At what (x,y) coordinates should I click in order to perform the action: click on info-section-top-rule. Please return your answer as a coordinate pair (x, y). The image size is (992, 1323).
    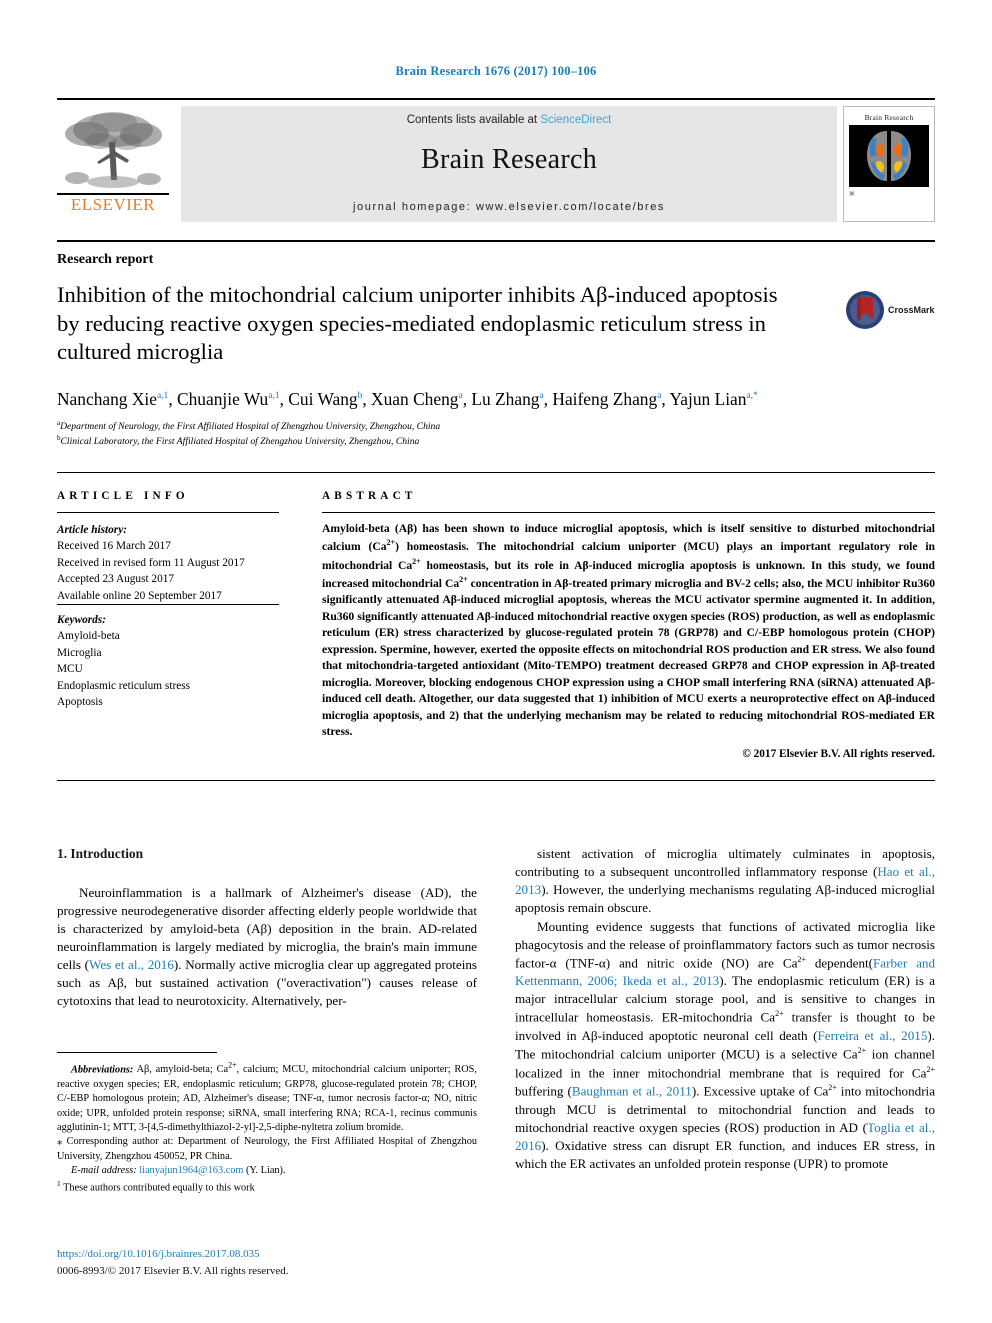
    Looking at the image, I should click on (496, 472).